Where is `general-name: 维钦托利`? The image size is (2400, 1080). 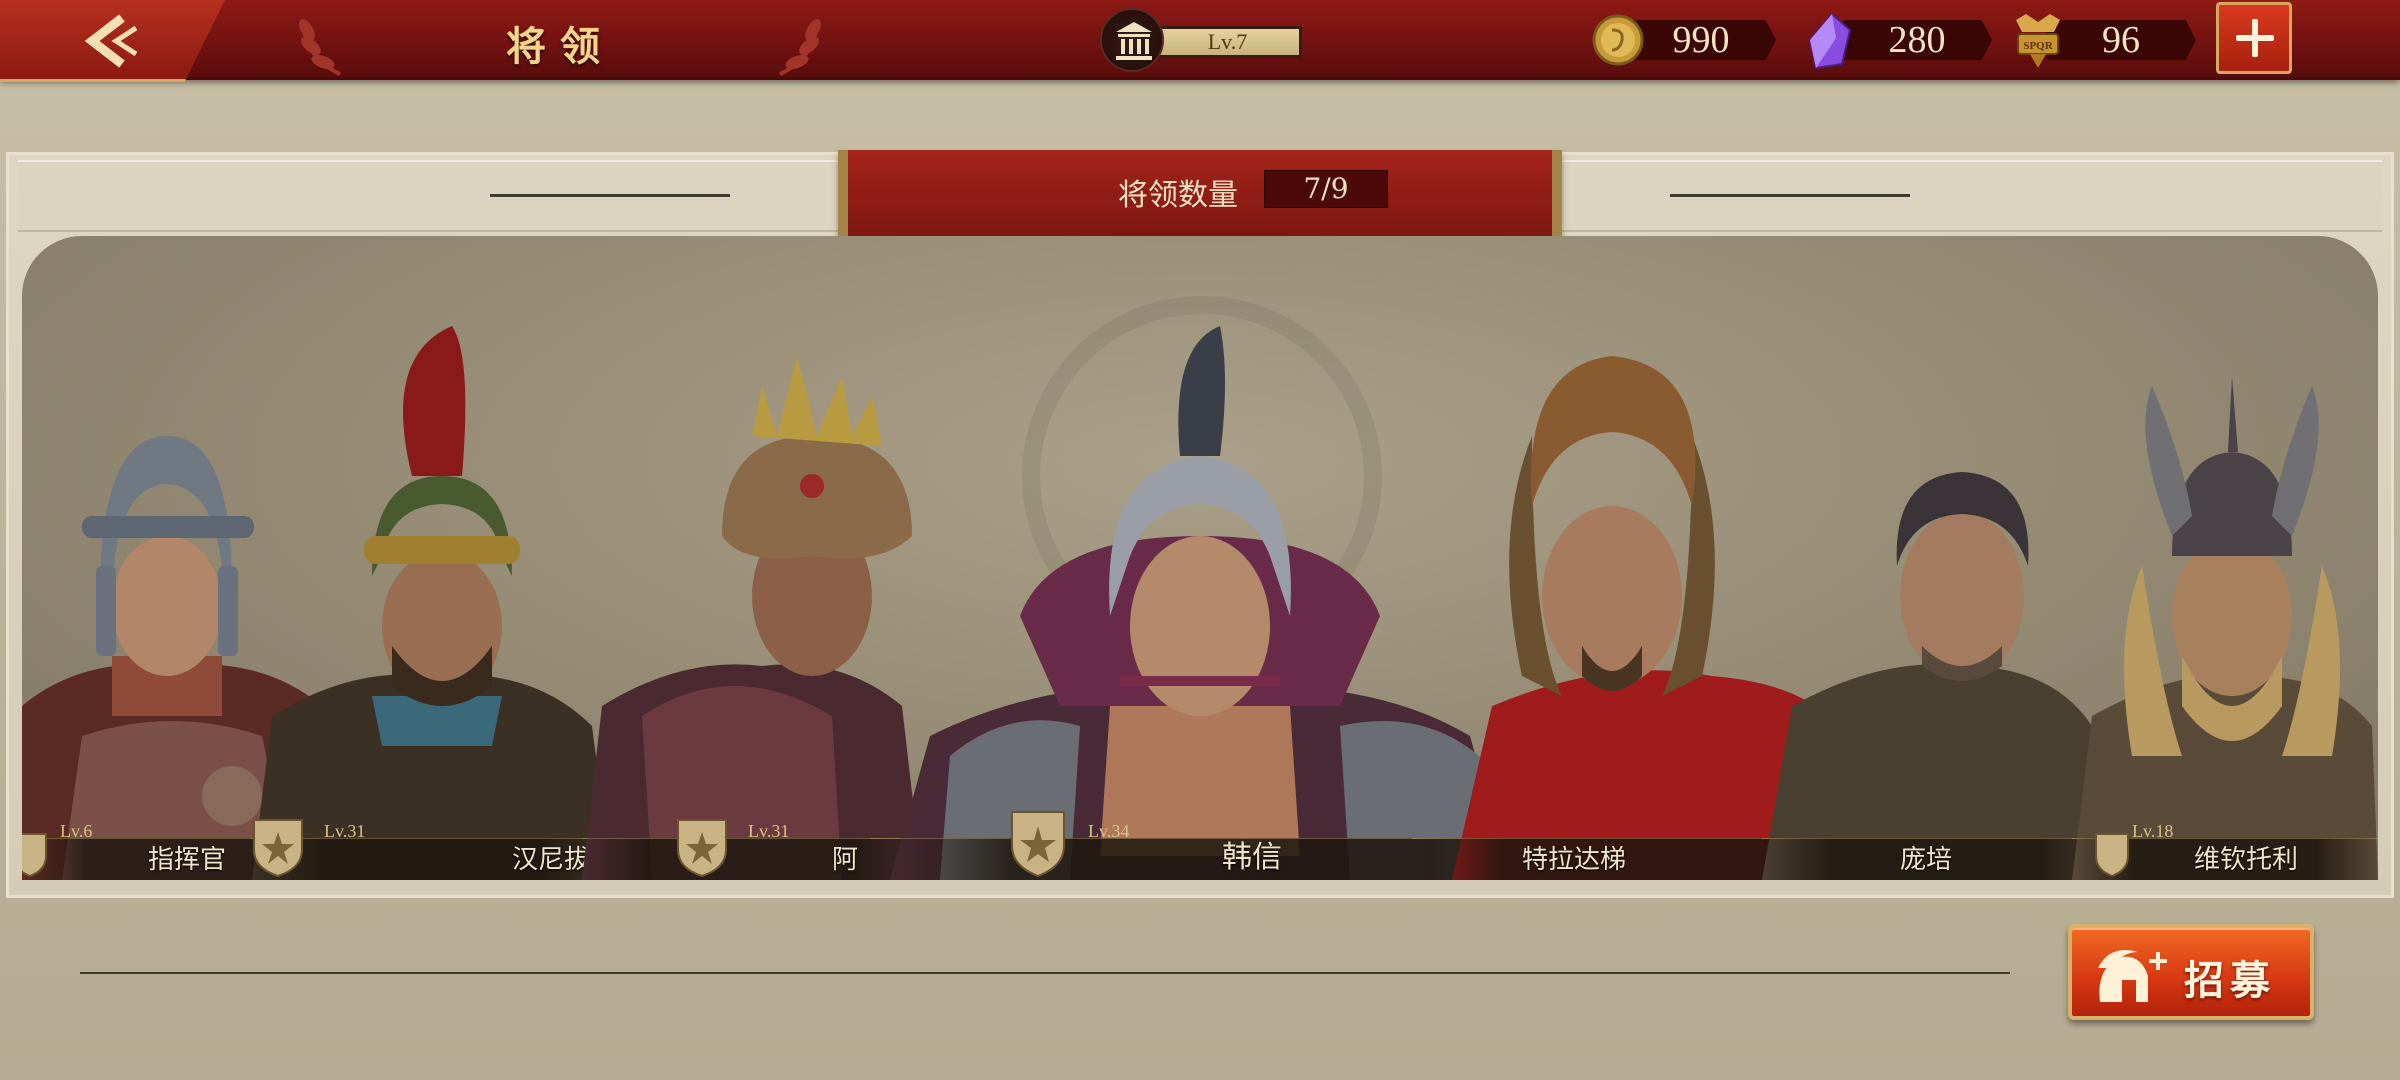
general-name: 维钦托利 is located at coordinates (2246, 860).